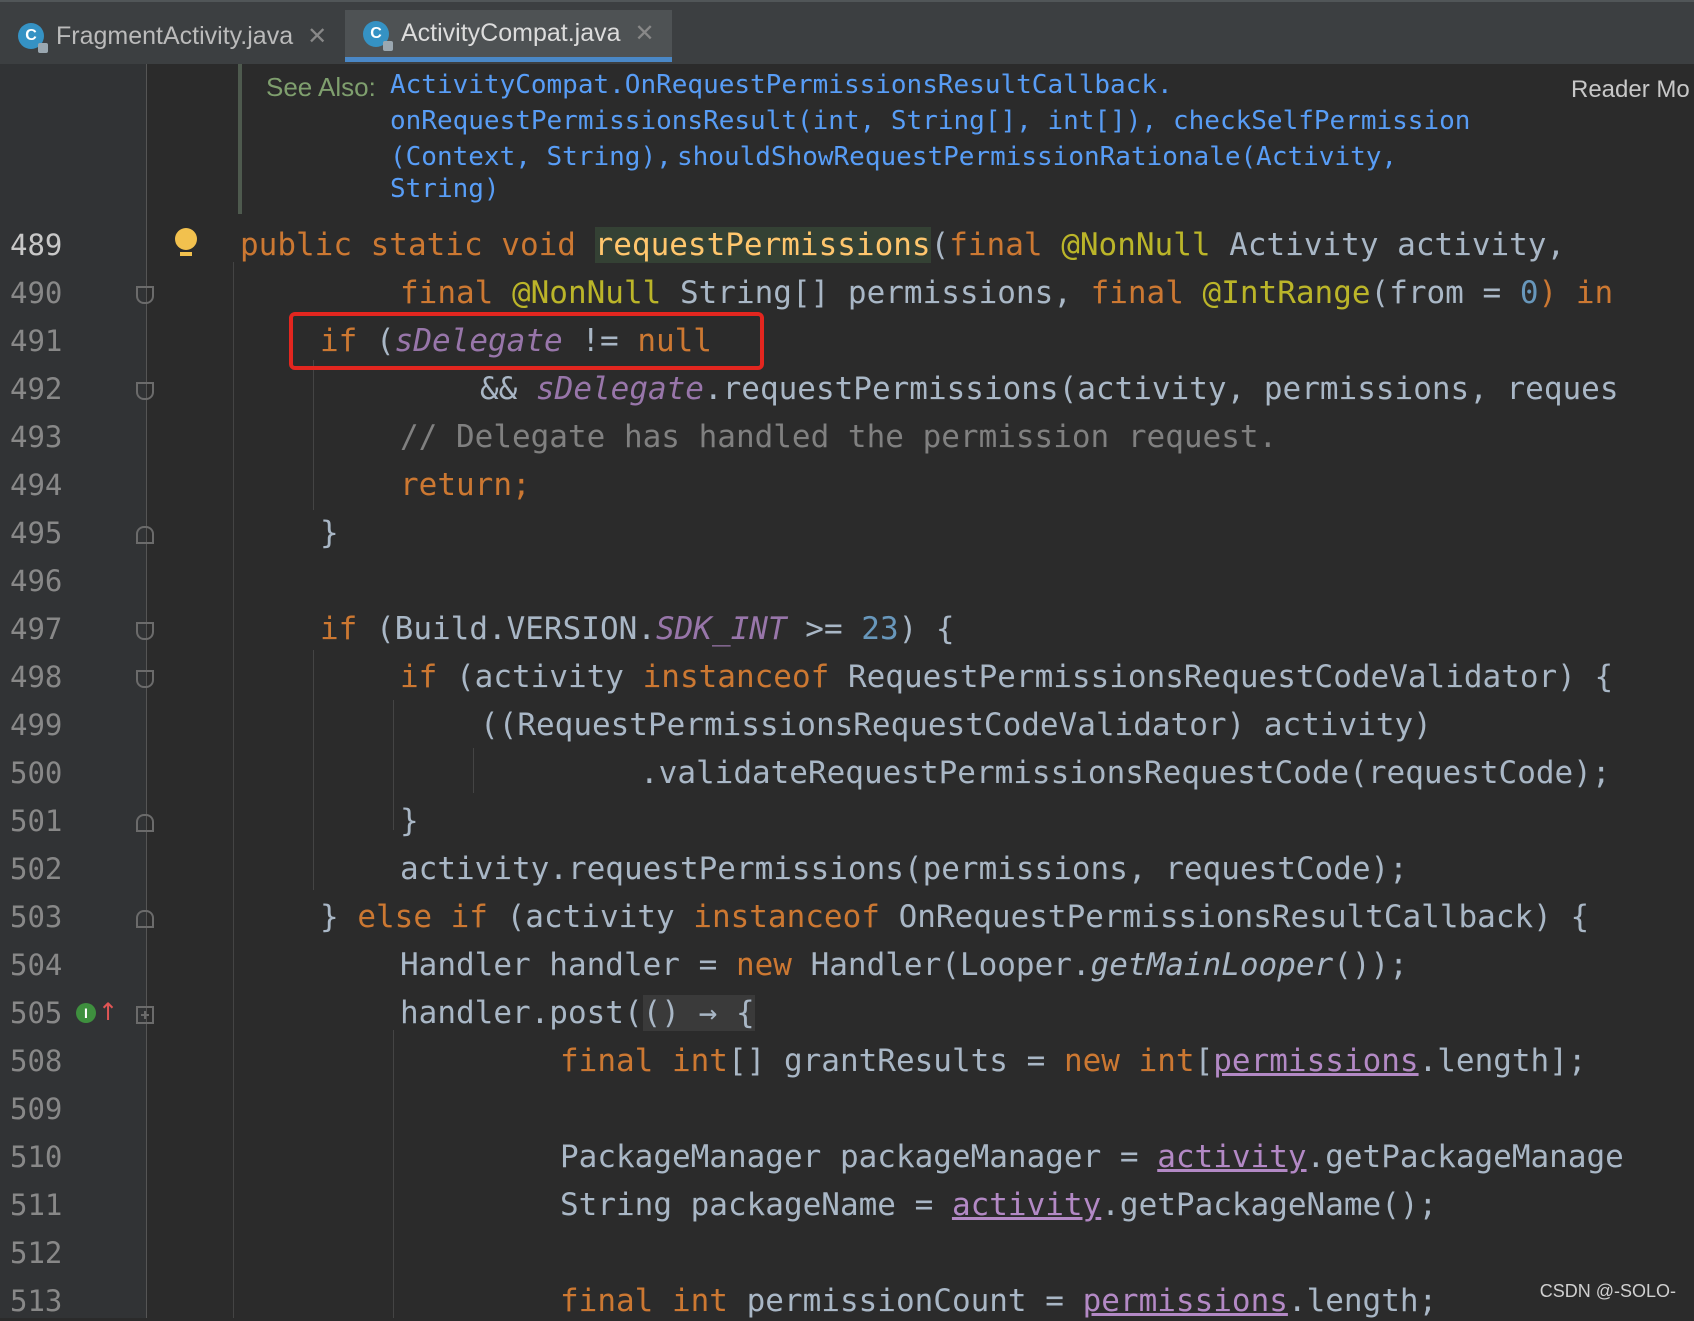 Image resolution: width=1694 pixels, height=1321 pixels. Describe the element at coordinates (40, 965) in the screenshot. I see `line-number: 504` at that location.